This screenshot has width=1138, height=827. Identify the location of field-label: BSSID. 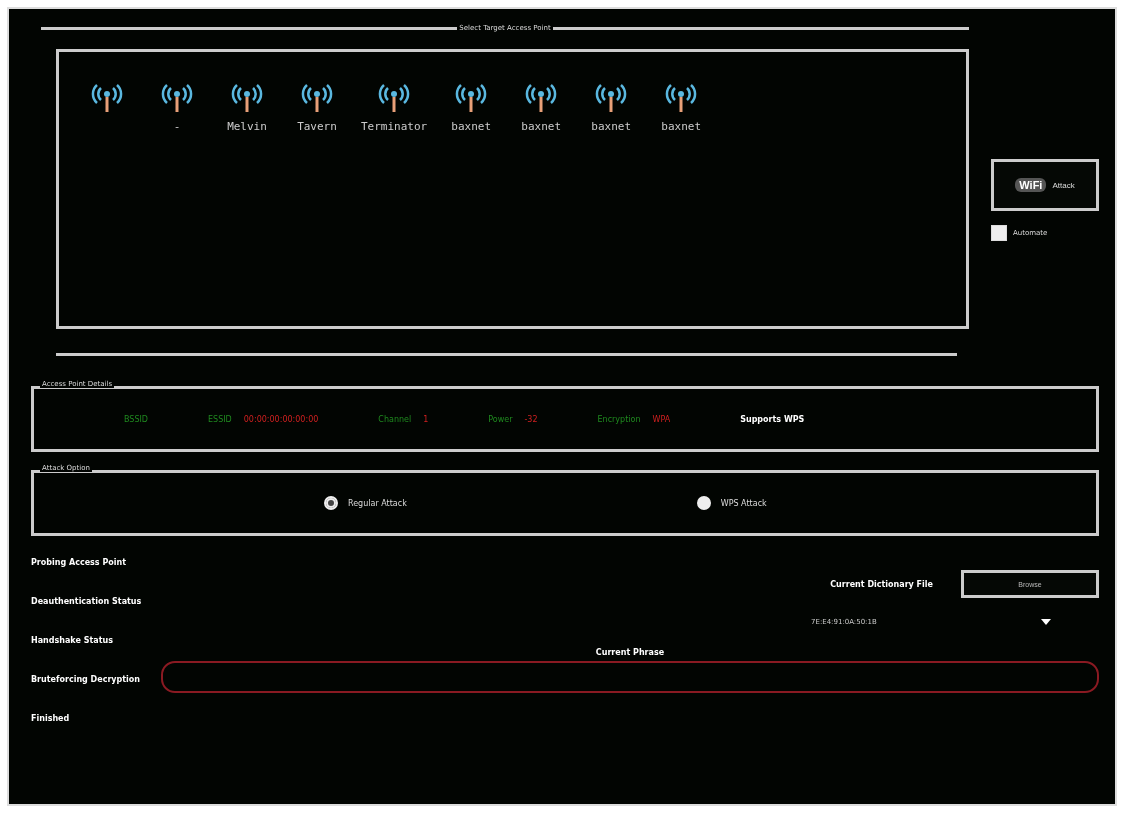
(136, 419).